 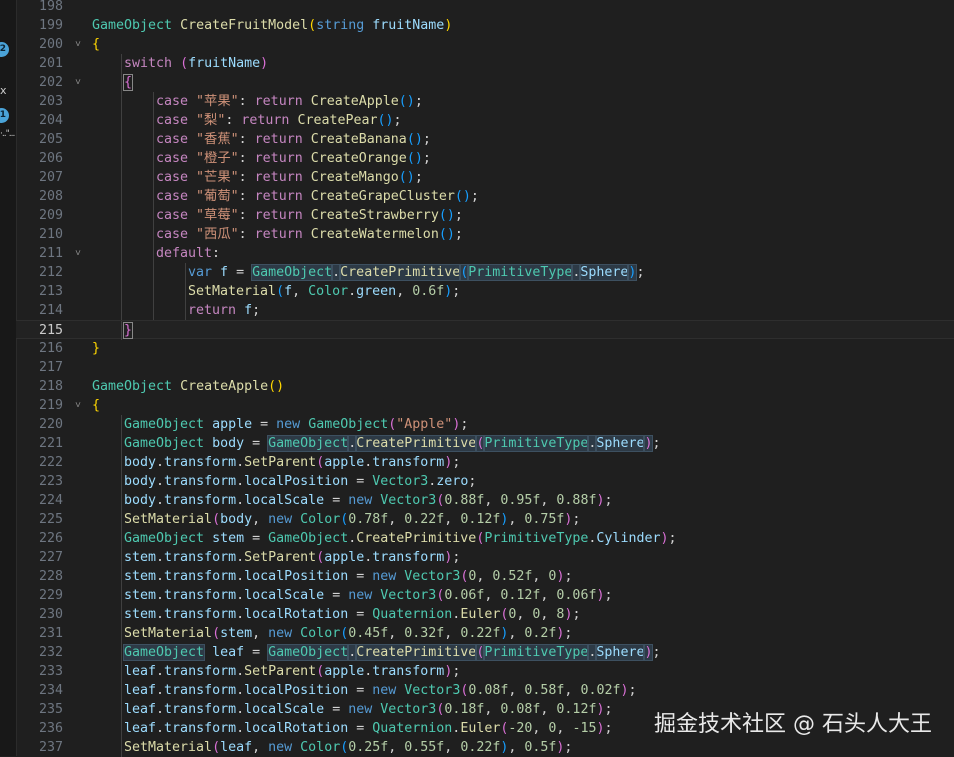 What do you see at coordinates (344, 557) in the screenshot?
I see `code-token: apple` at bounding box center [344, 557].